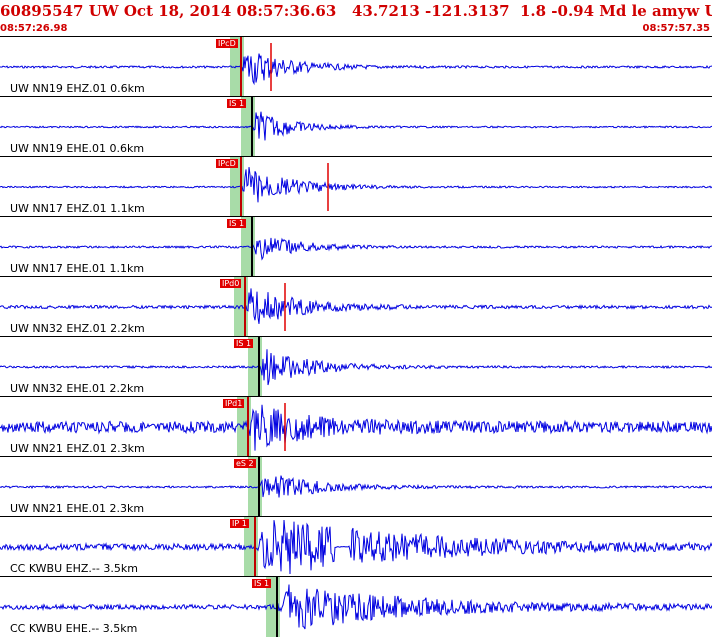 This screenshot has height=638, width=712. I want to click on pick-label: IPd0, so click(231, 283).